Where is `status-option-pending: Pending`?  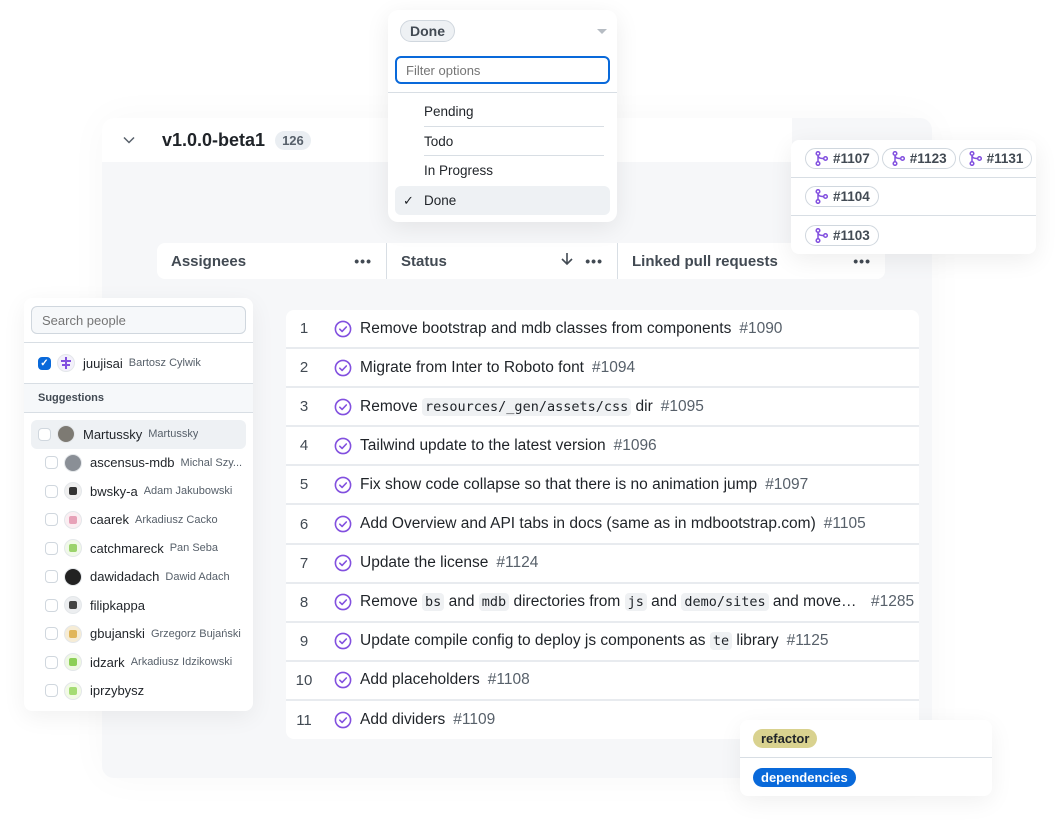
status-option-pending: Pending is located at coordinates (502, 112).